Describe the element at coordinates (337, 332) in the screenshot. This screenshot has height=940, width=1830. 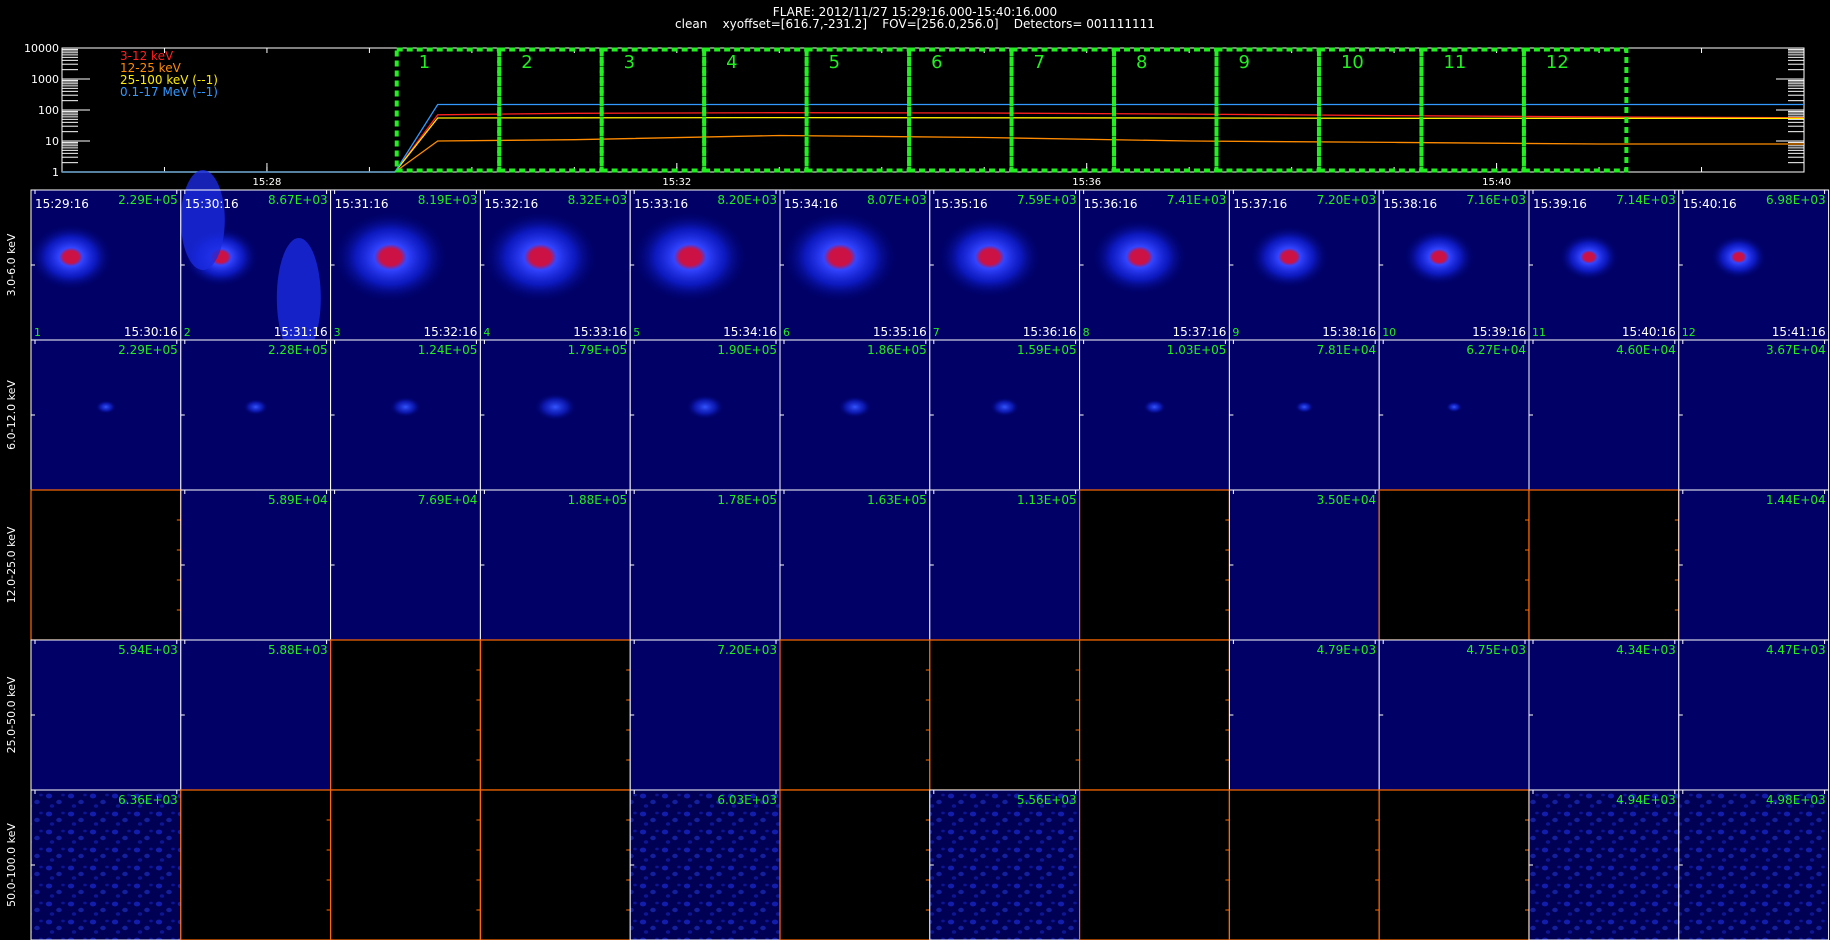
I see `panel-index: 3` at that location.